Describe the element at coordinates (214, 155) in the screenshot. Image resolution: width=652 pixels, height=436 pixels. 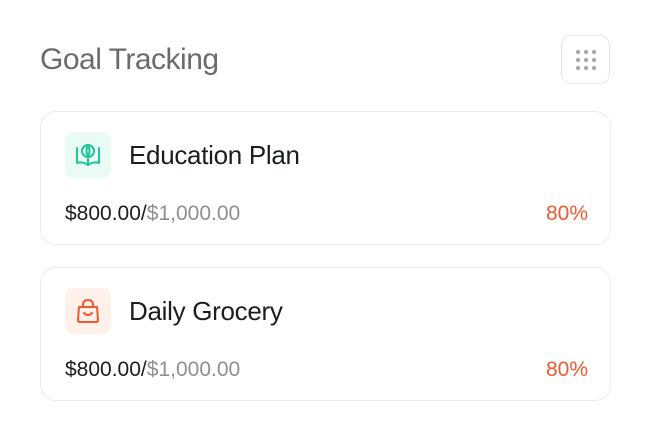
I see `goal-name: Education Plan` at that location.